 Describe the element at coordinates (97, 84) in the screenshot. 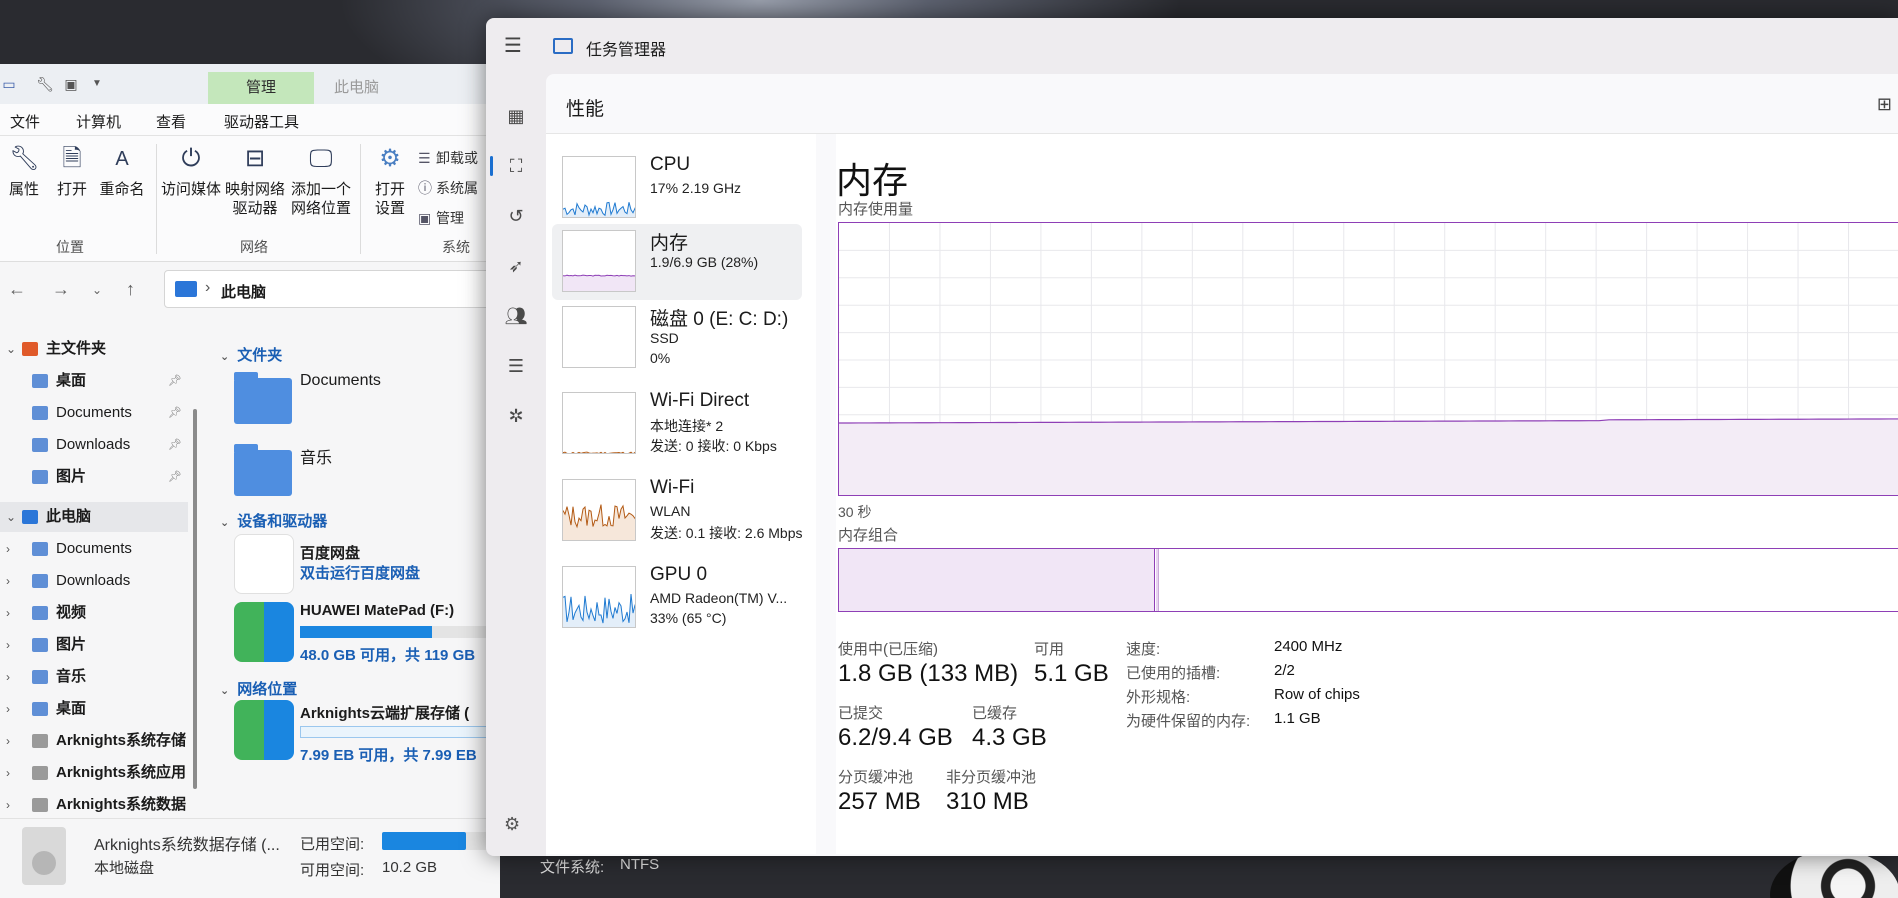

I see `chevron-down-icon: ▼` at that location.